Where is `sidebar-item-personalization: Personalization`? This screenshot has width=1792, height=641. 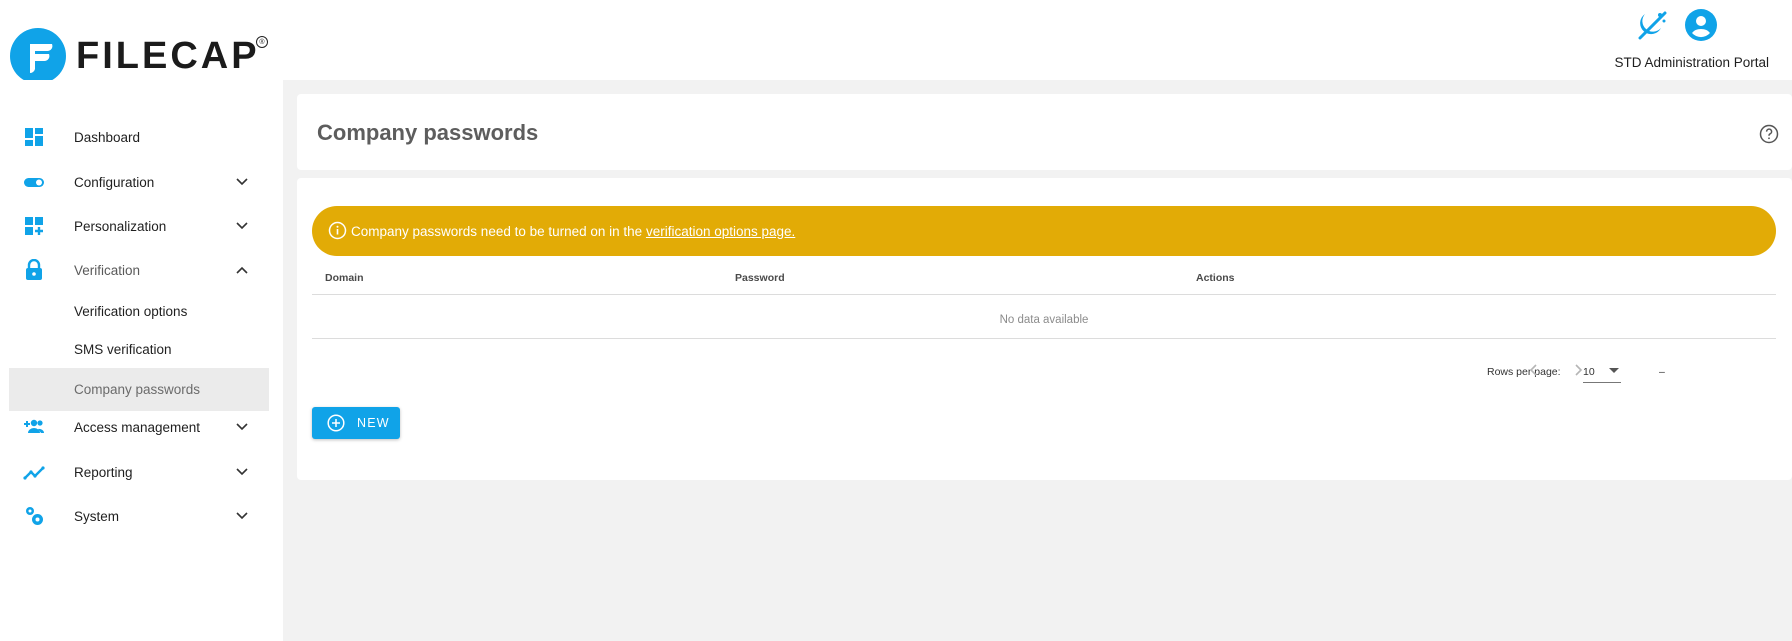
sidebar-item-personalization: Personalization is located at coordinates (139, 226).